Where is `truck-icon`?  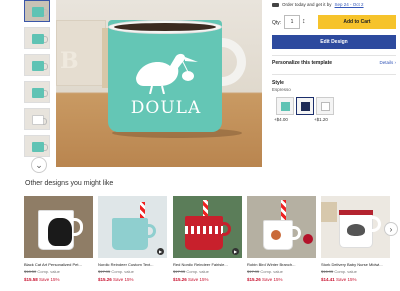 truck-icon is located at coordinates (275, 4).